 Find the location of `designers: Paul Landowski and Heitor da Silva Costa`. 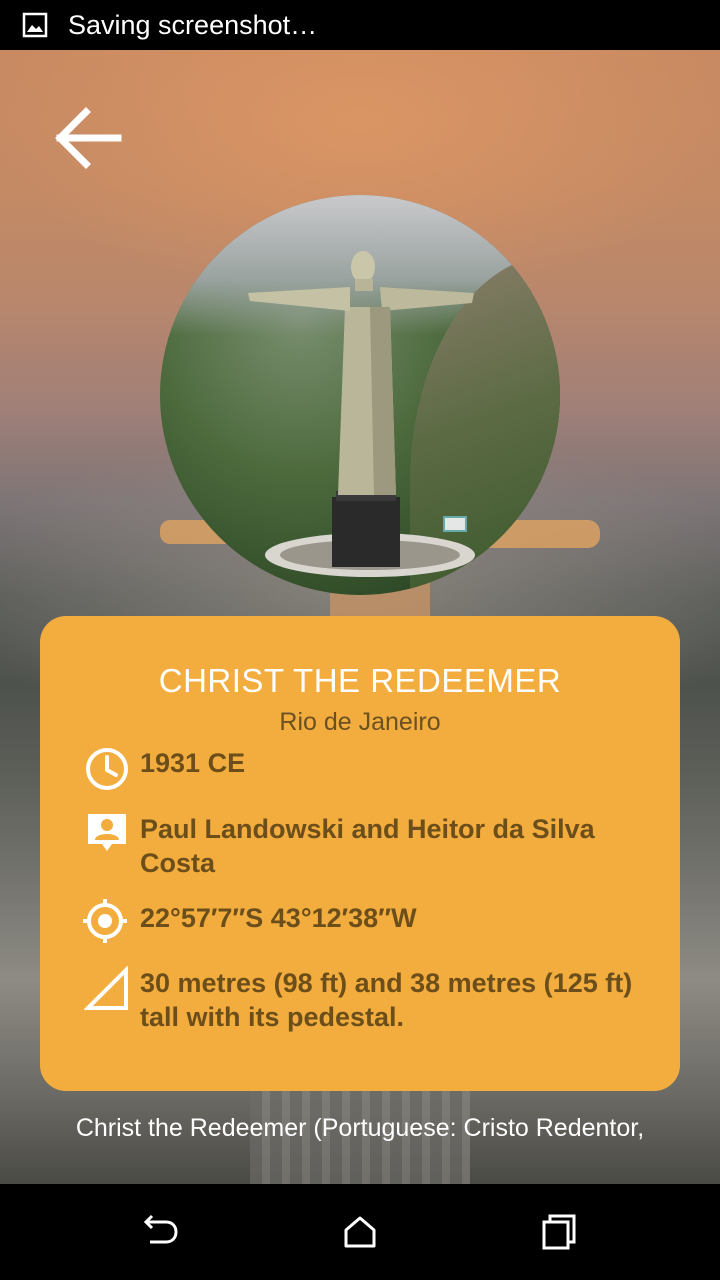

designers: Paul Landowski and Heitor da Silva Costa is located at coordinates (367, 846).